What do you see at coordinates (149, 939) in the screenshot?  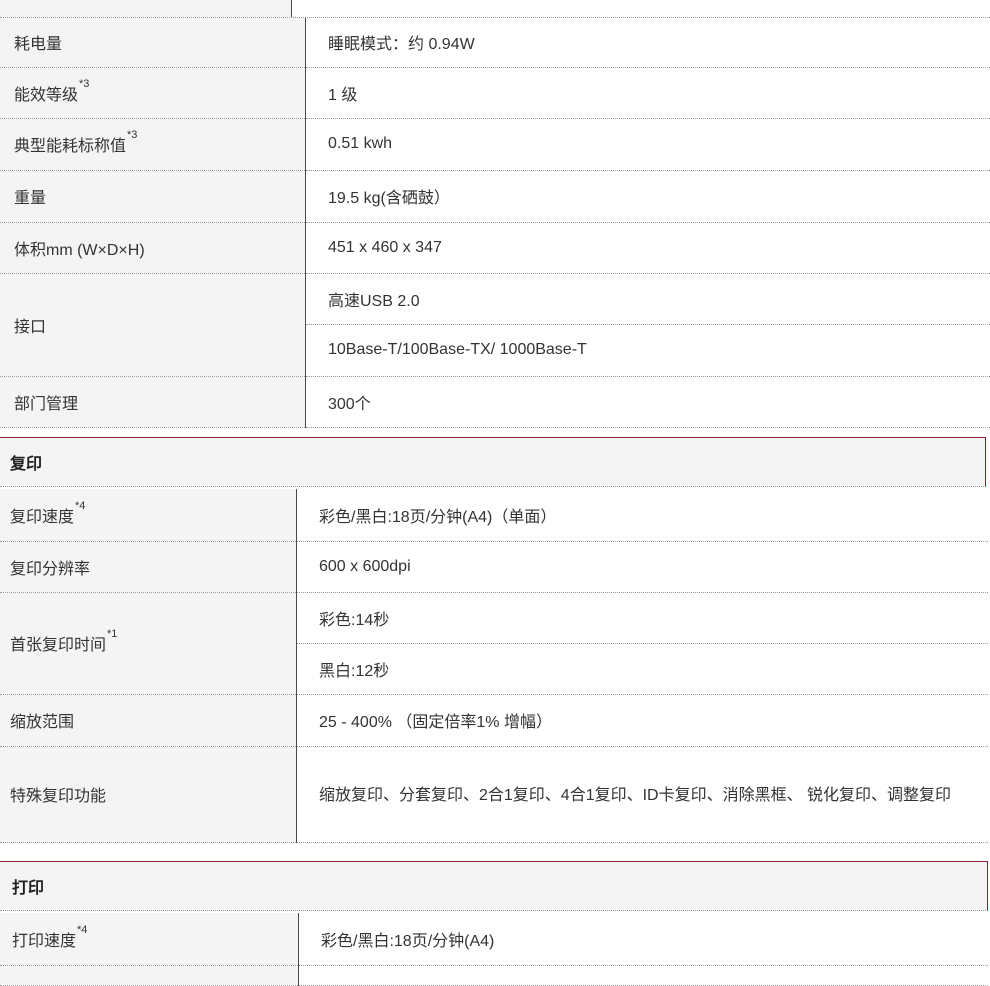 I see `row-label: 打印速度*4` at bounding box center [149, 939].